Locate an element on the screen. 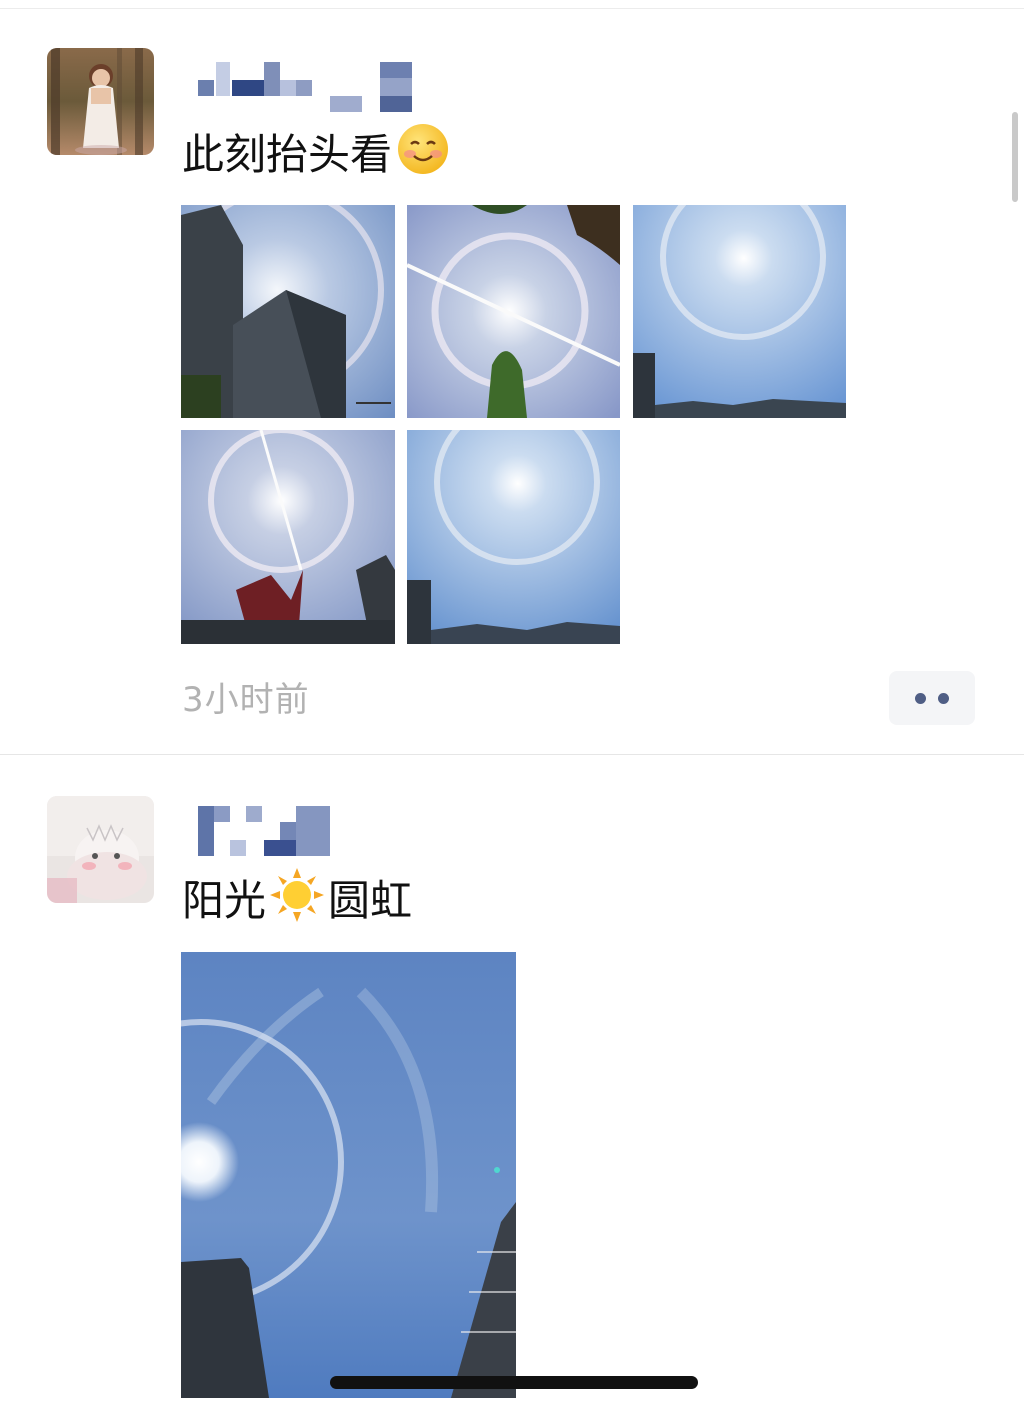 This screenshot has height=1409, width=1024. scrollbar is located at coordinates (1015, 157).